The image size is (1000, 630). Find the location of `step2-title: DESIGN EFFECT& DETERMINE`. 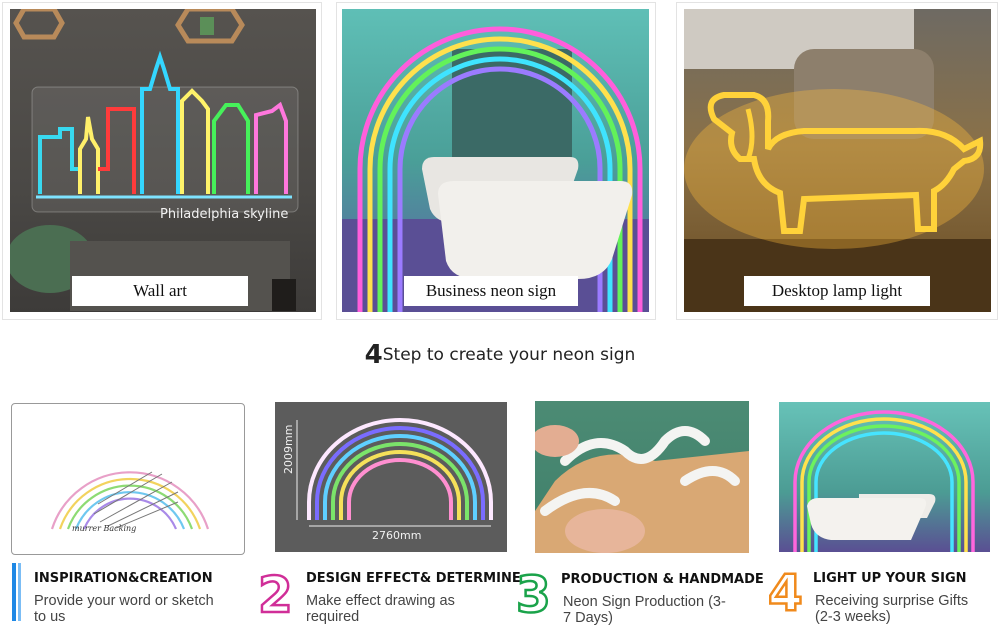

step2-title: DESIGN EFFECT& DETERMINE is located at coordinates (413, 578).